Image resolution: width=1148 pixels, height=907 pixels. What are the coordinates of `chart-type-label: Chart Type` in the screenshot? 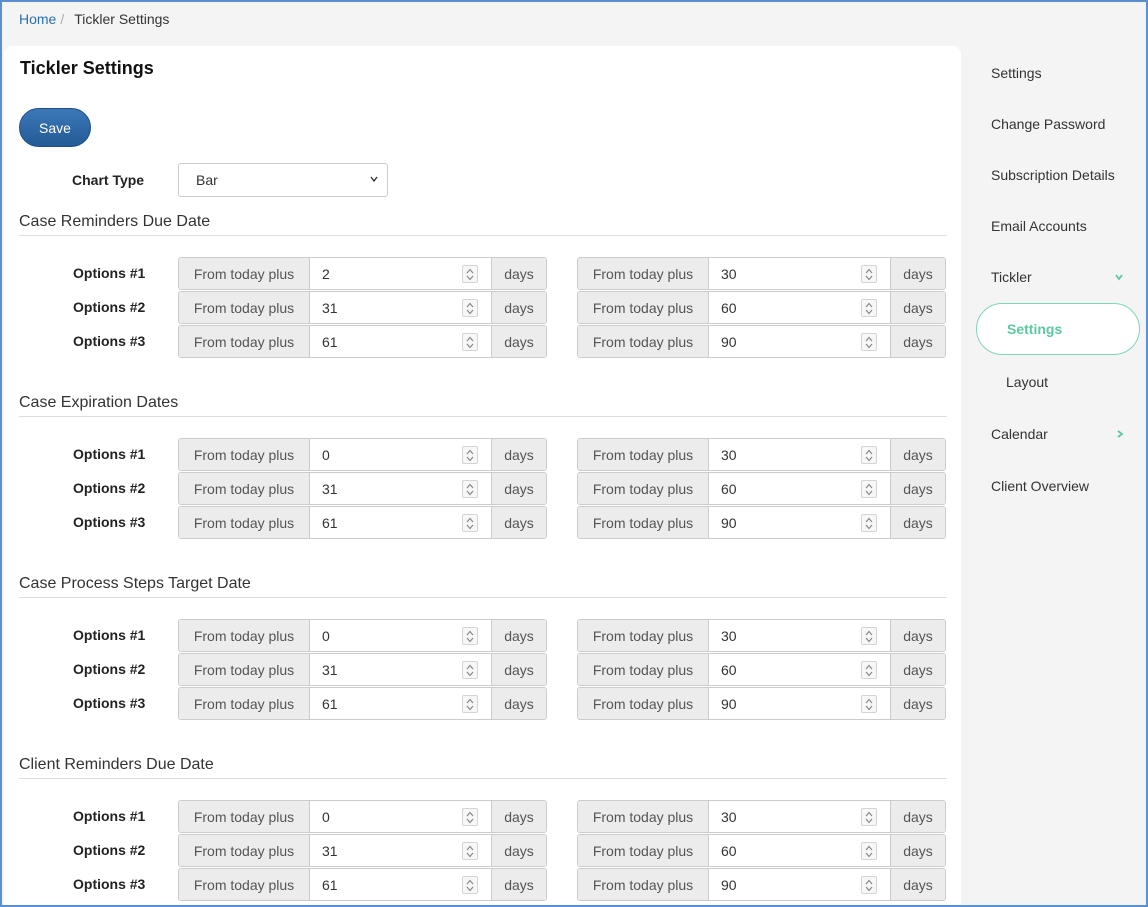 It's located at (108, 180).